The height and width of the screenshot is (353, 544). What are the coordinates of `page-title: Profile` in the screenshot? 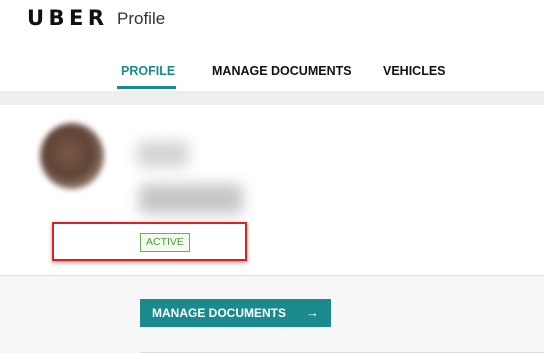 It's located at (141, 18).